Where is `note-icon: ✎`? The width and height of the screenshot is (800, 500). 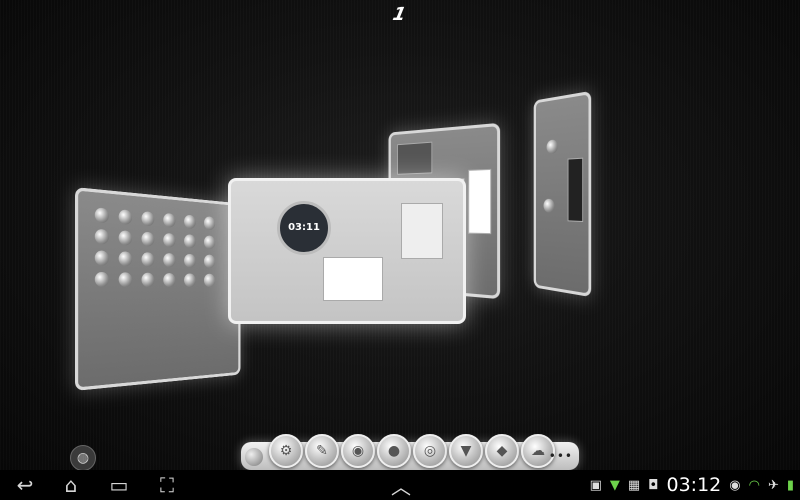 note-icon: ✎ is located at coordinates (322, 451).